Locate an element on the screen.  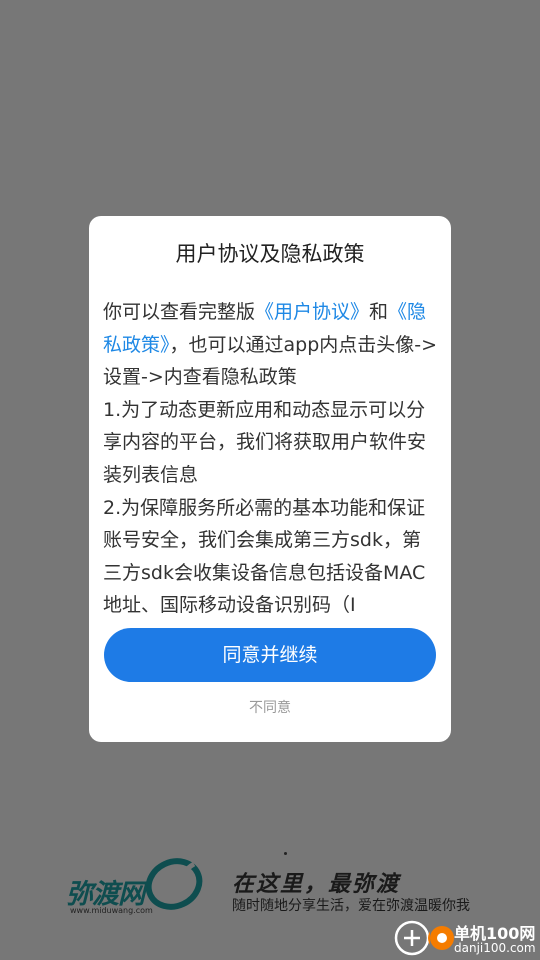
dialog-title: 用户协议及隐私政策 is located at coordinates (270, 254).